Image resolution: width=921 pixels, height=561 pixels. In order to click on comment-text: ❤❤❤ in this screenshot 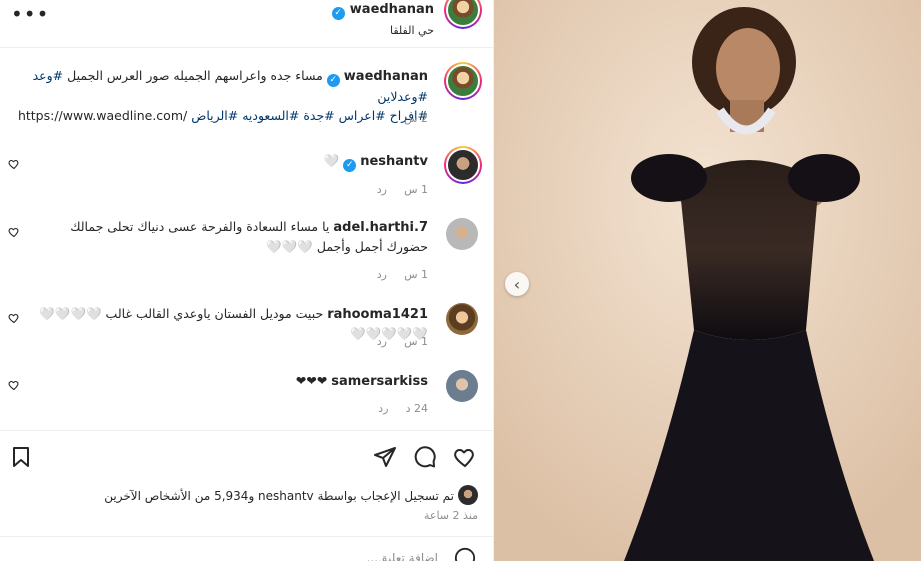, I will do `click(311, 380)`.